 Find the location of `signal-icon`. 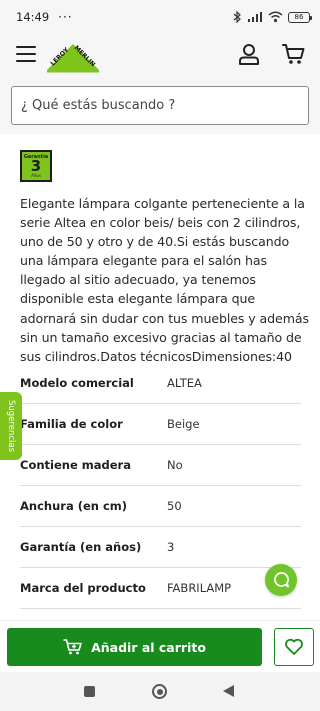

signal-icon is located at coordinates (255, 17).